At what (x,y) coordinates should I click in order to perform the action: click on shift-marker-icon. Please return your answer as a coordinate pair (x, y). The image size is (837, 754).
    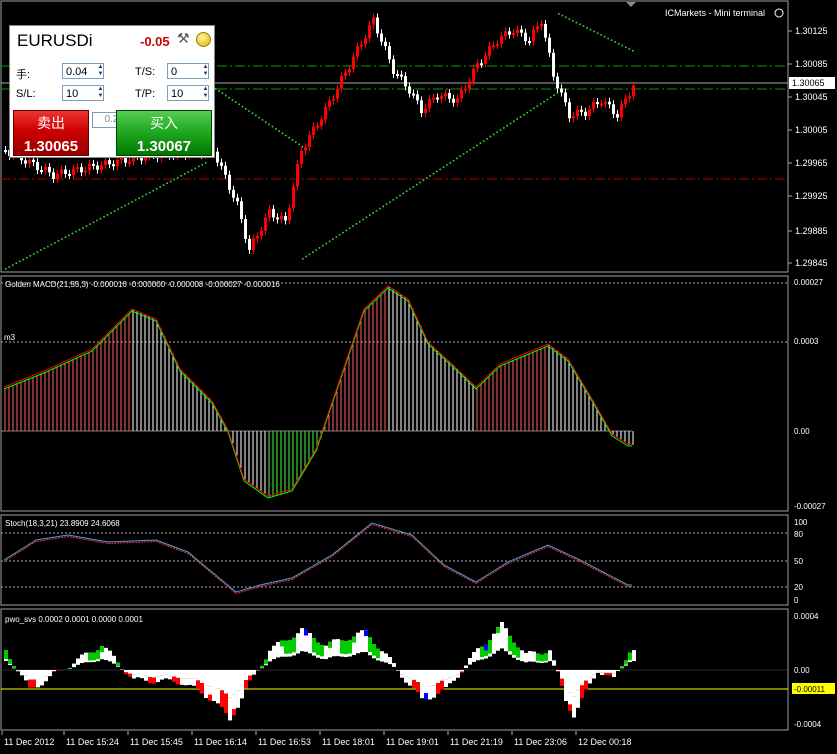
    Looking at the image, I should click on (631, 4).